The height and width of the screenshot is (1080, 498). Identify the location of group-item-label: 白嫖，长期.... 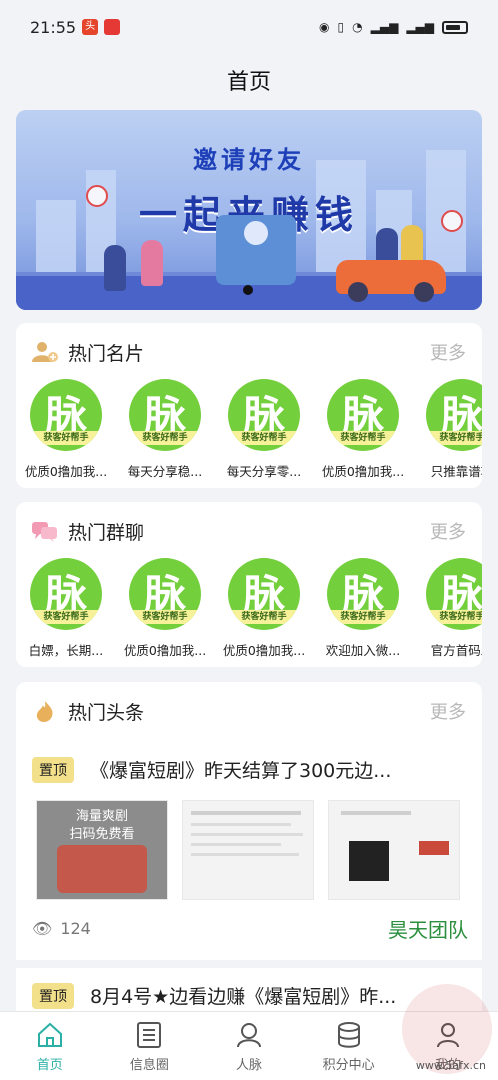
(66, 650).